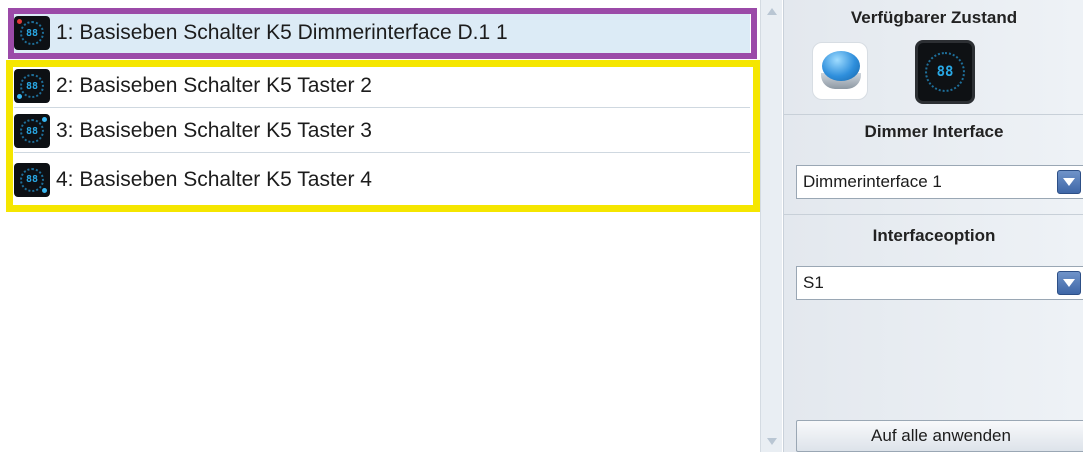 Image resolution: width=1083 pixels, height=452 pixels. What do you see at coordinates (939, 283) in the screenshot?
I see `interface-option-select: S1` at bounding box center [939, 283].